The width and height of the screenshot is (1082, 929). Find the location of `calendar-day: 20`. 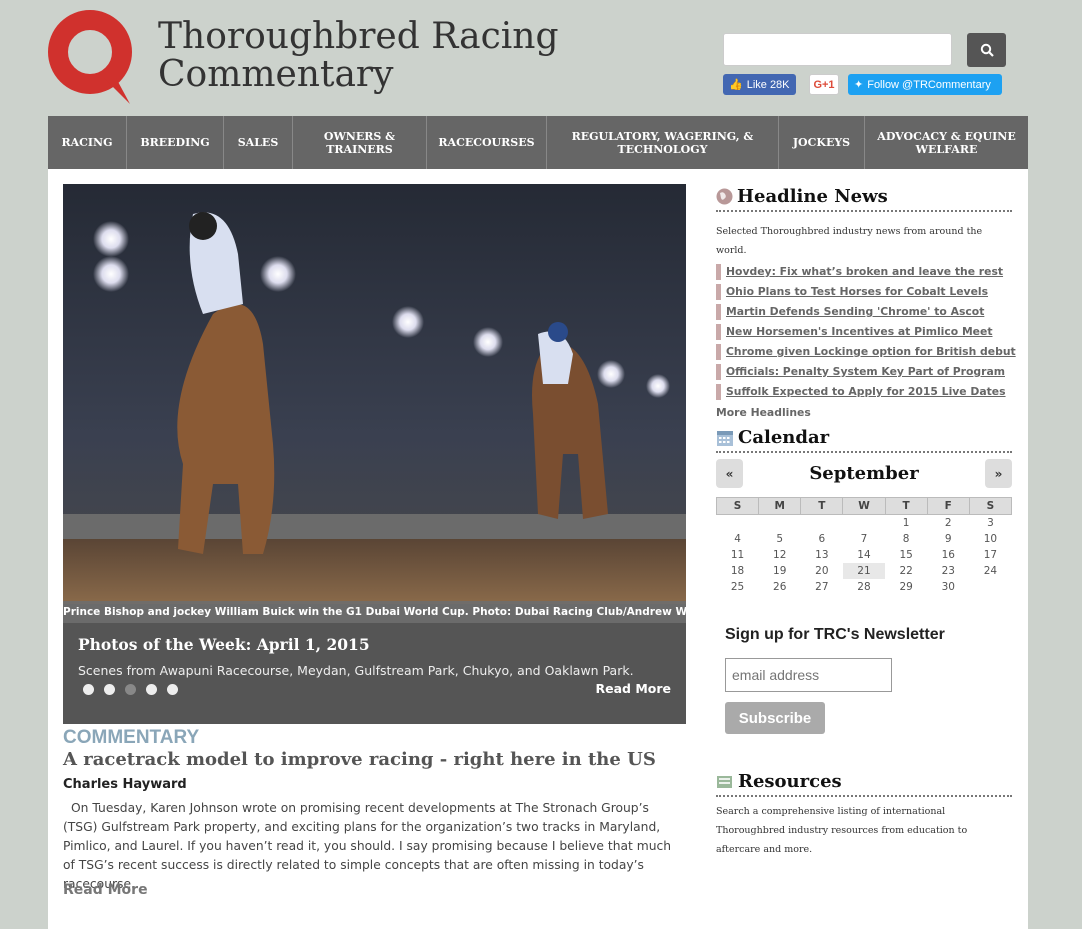

calendar-day: 20 is located at coordinates (822, 571).